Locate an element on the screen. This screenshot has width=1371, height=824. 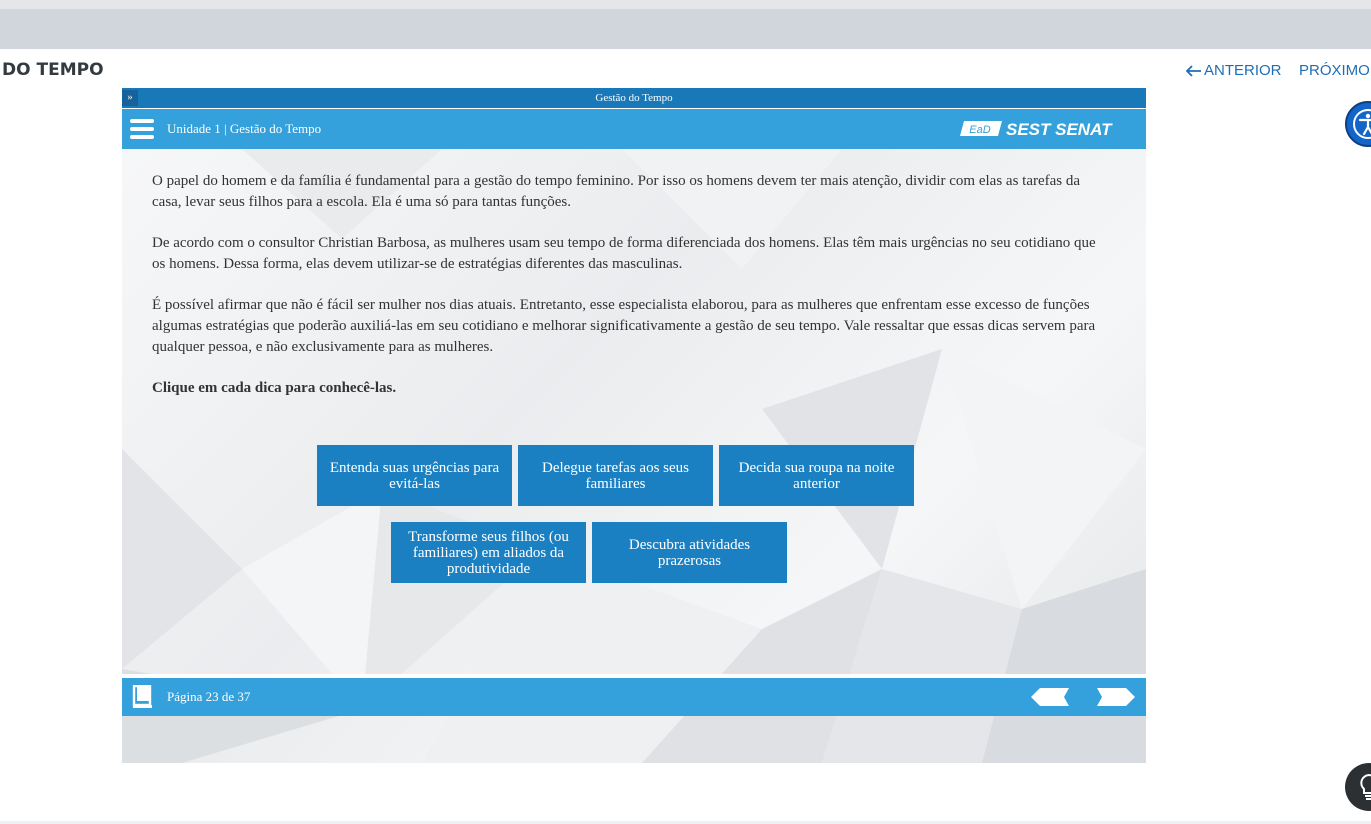
sest-senat-logo: EaD SEST SENAT is located at coordinates (1036, 129).